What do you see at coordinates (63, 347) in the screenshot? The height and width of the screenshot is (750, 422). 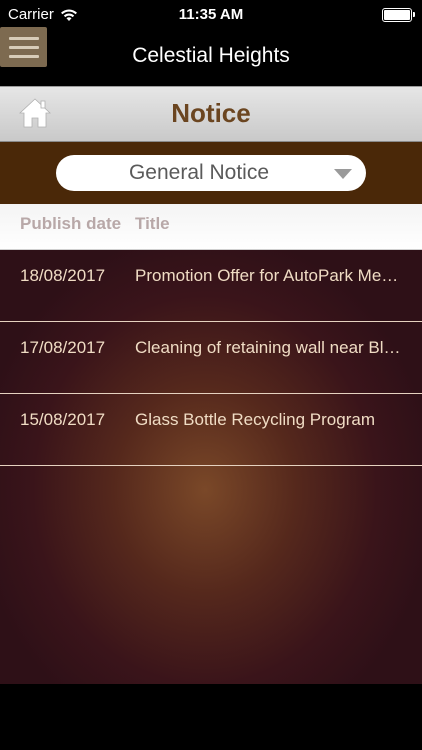 I see `row-date: 17/08/2017` at bounding box center [63, 347].